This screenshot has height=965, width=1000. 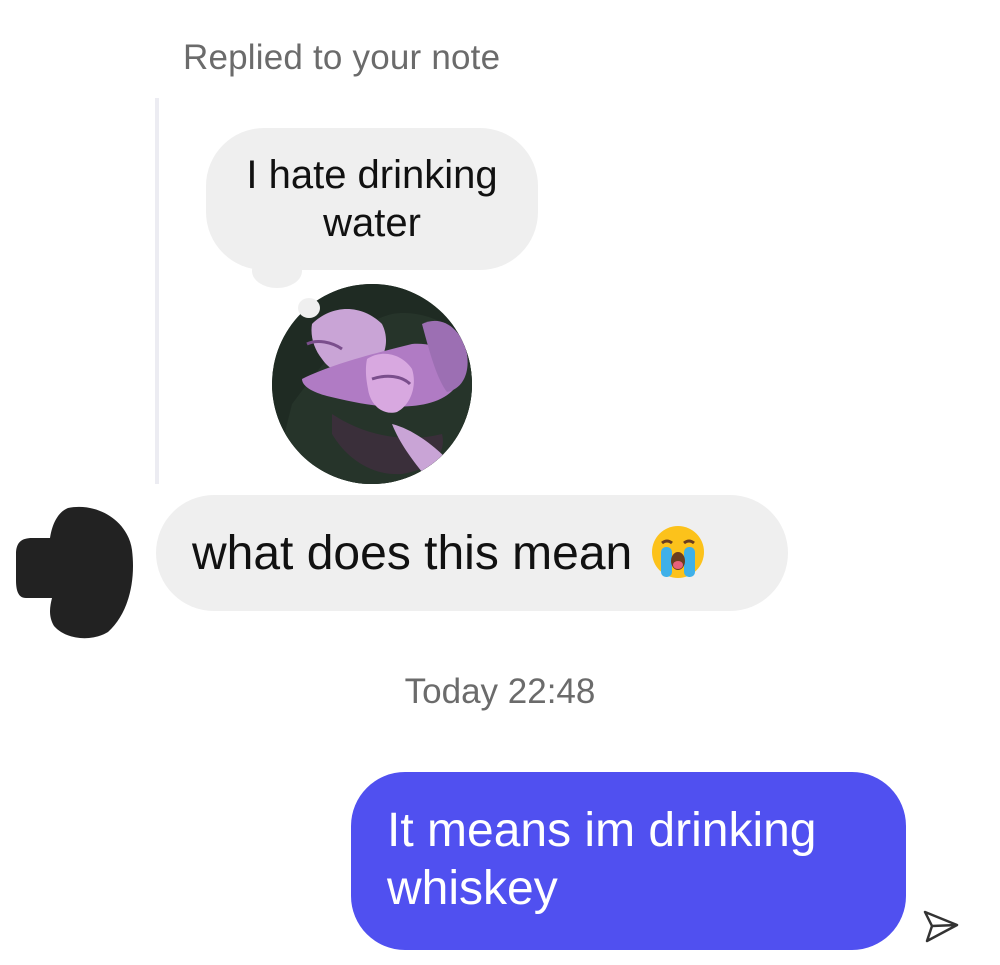 I want to click on note-bubble: I hate drinking water, so click(x=372, y=199).